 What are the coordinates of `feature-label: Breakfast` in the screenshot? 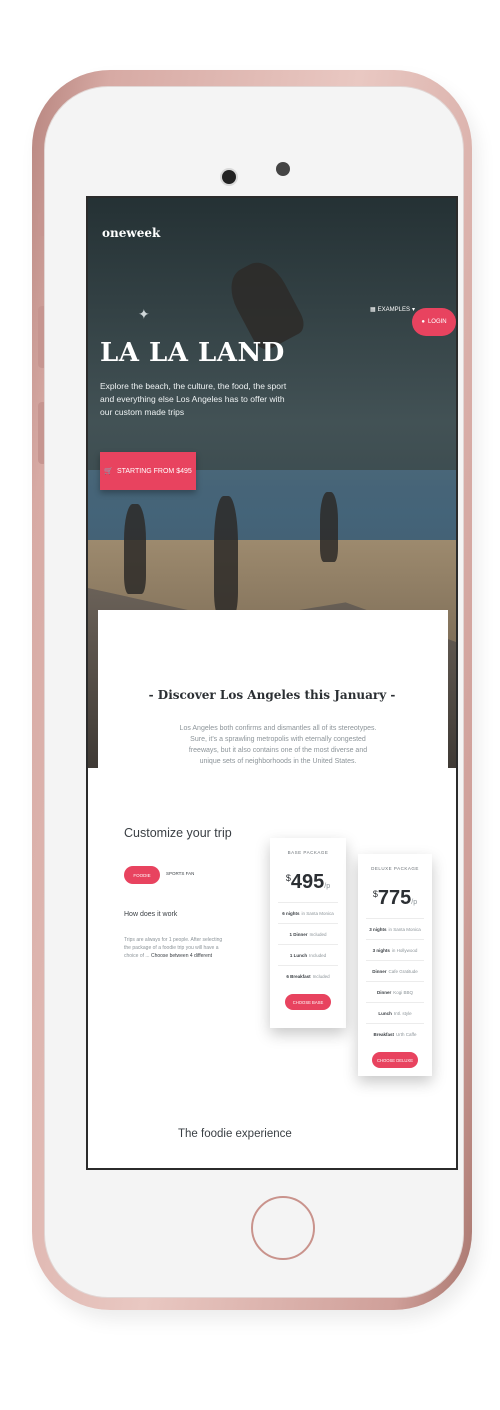 It's located at (384, 1034).